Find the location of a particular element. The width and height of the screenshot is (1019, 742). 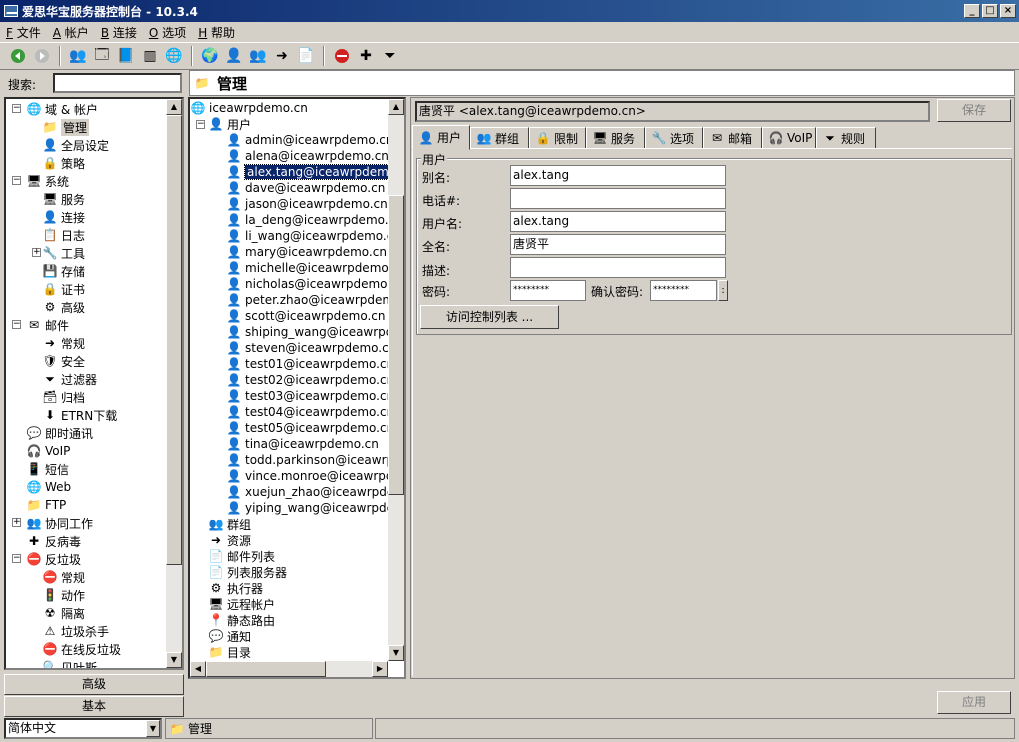

tab-filter: ⏷ 规则 is located at coordinates (846, 138).